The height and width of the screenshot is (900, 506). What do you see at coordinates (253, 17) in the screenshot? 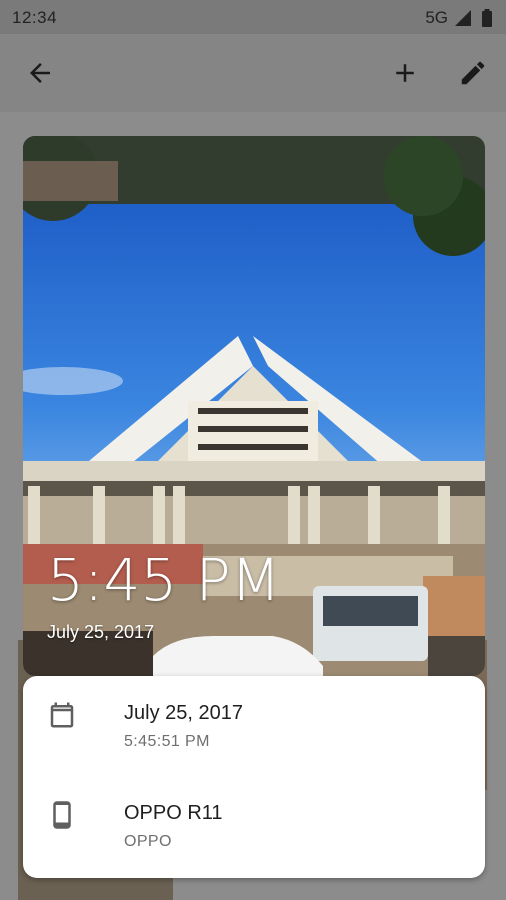
I see `status-bar: 12:34 5G` at bounding box center [253, 17].